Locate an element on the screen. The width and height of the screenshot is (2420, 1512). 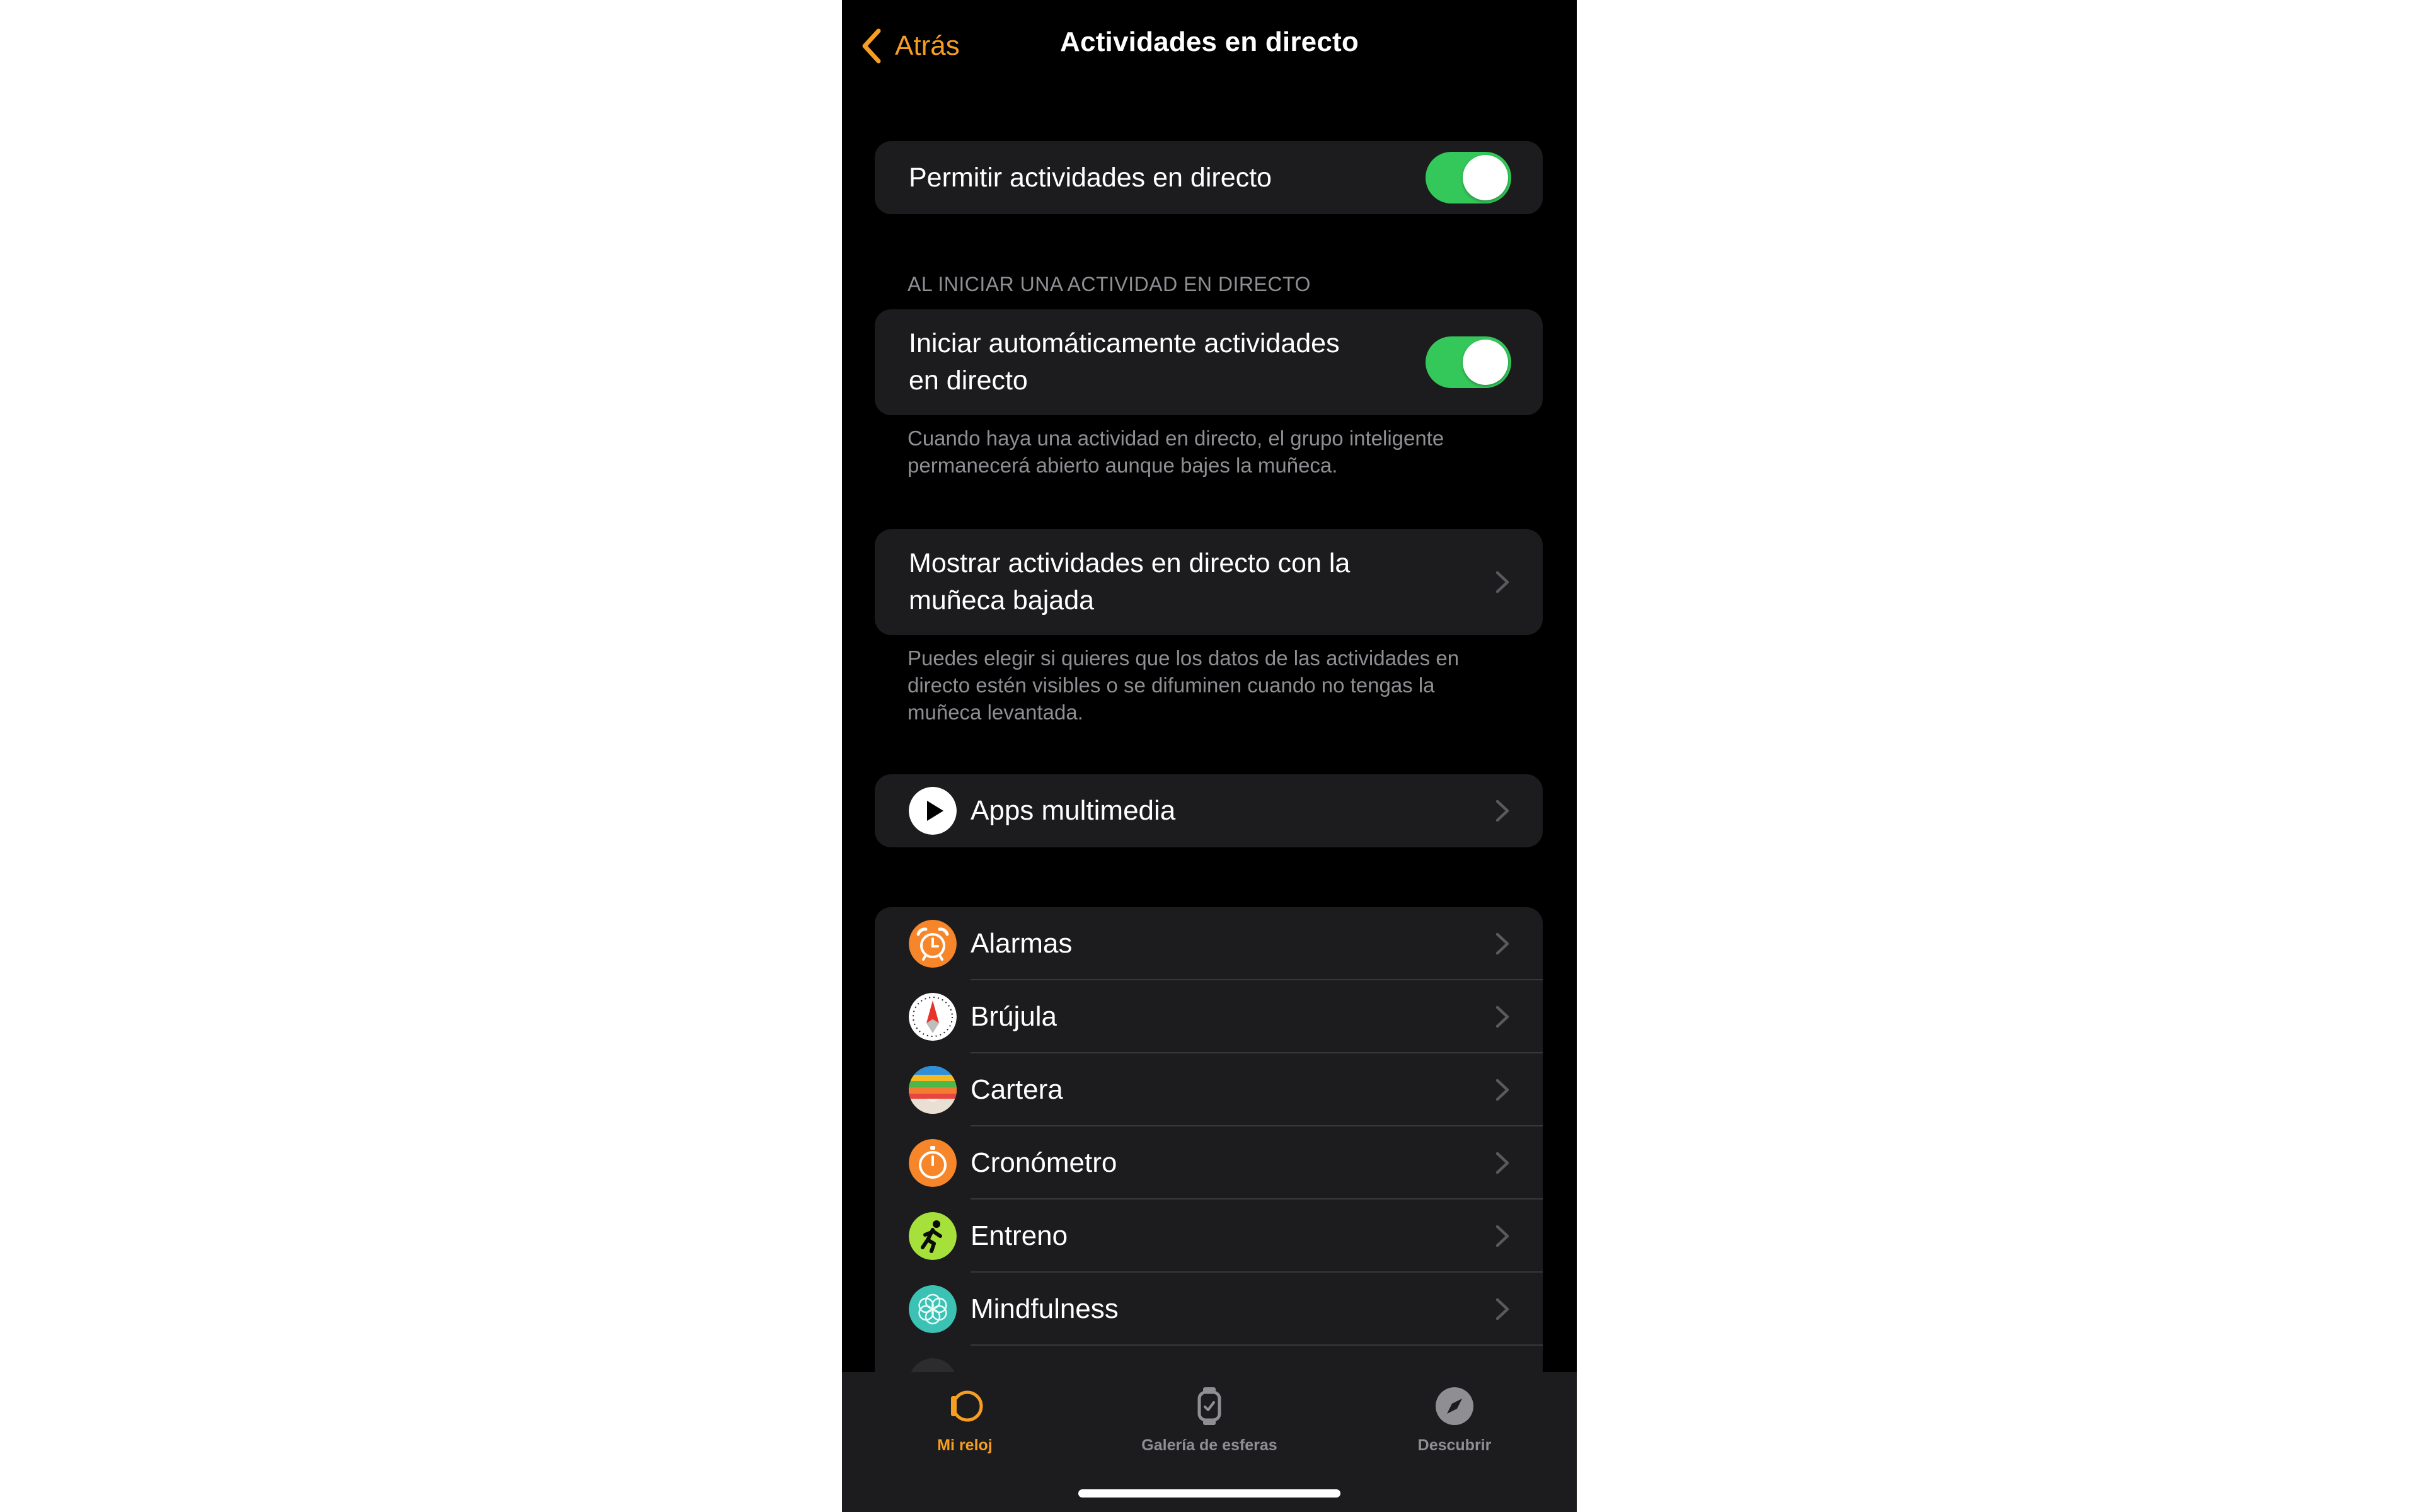
list-item-label: Cartera is located at coordinates (1017, 1089).